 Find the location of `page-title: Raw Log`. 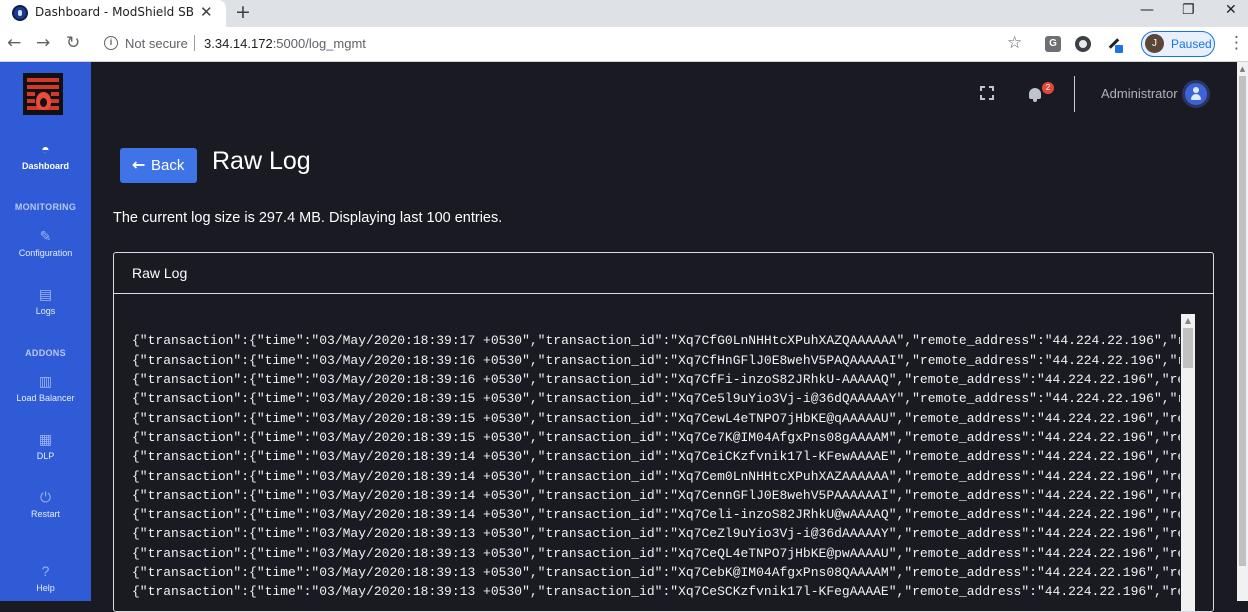

page-title: Raw Log is located at coordinates (261, 161).